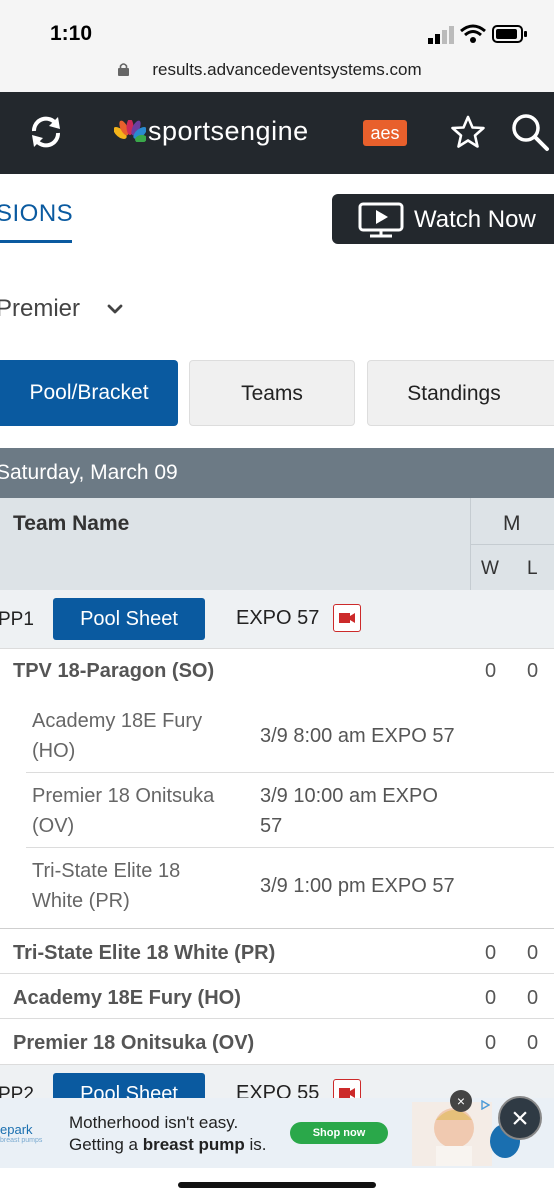 The height and width of the screenshot is (1200, 554). I want to click on match-time-line: 3/9 10:00 am EXPO, so click(349, 796).